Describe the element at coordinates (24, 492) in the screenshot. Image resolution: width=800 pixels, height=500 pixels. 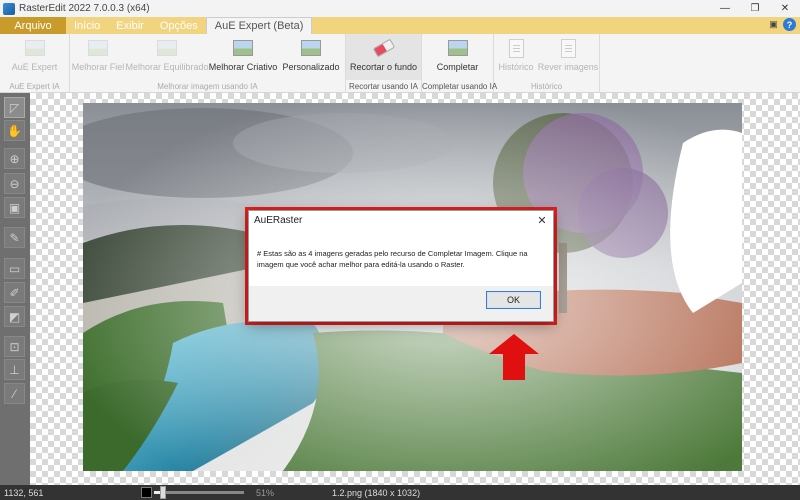
I see `cursor-coordinates: 1132, 561` at that location.